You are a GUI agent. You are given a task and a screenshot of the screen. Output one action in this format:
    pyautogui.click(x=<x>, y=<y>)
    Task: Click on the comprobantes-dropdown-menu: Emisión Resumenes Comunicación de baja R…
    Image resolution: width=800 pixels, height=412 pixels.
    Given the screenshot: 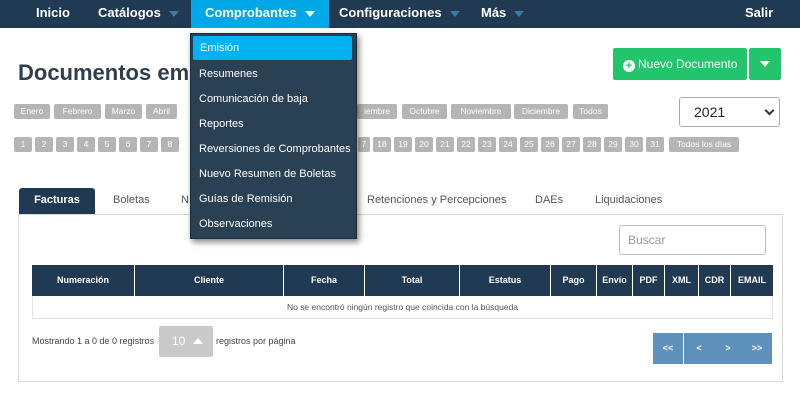 What is the action you would take?
    pyautogui.click(x=273, y=136)
    